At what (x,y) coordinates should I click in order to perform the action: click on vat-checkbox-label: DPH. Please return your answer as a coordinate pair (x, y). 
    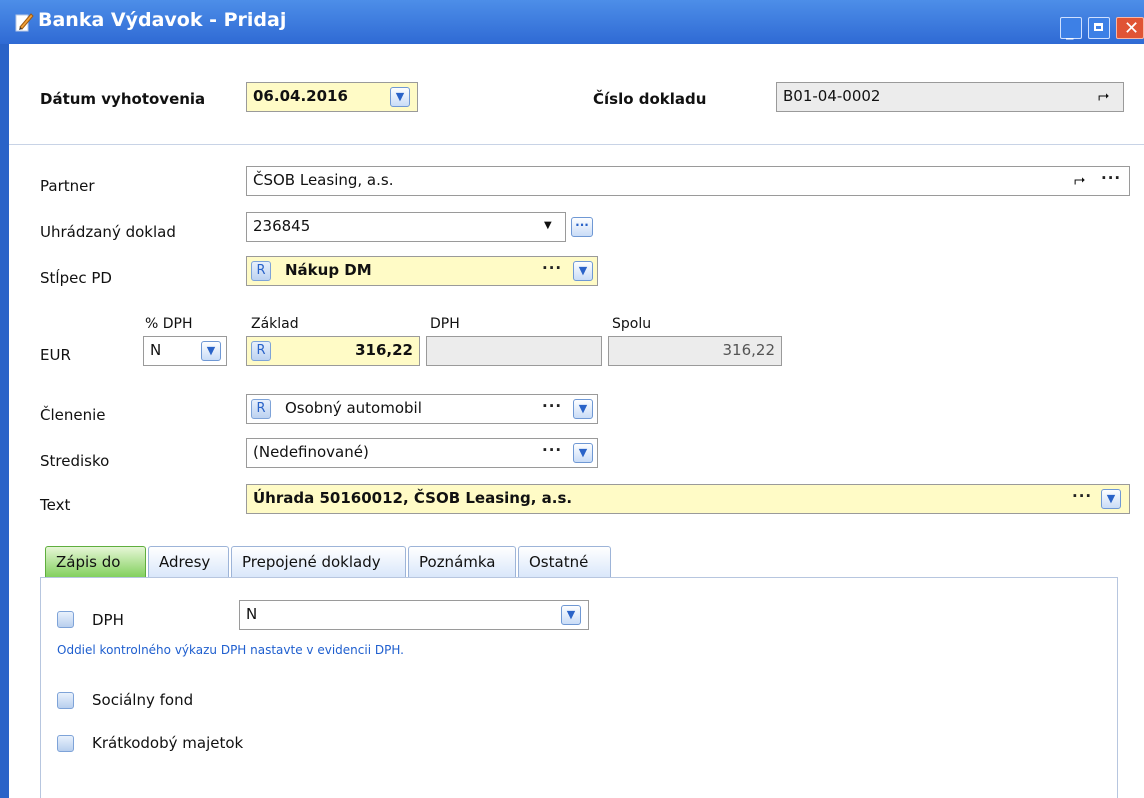
    Looking at the image, I should click on (108, 620).